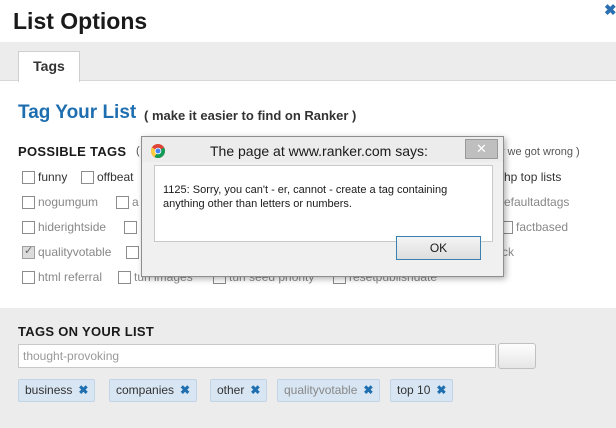  What do you see at coordinates (438, 248) in the screenshot?
I see `ok-button: OK` at bounding box center [438, 248].